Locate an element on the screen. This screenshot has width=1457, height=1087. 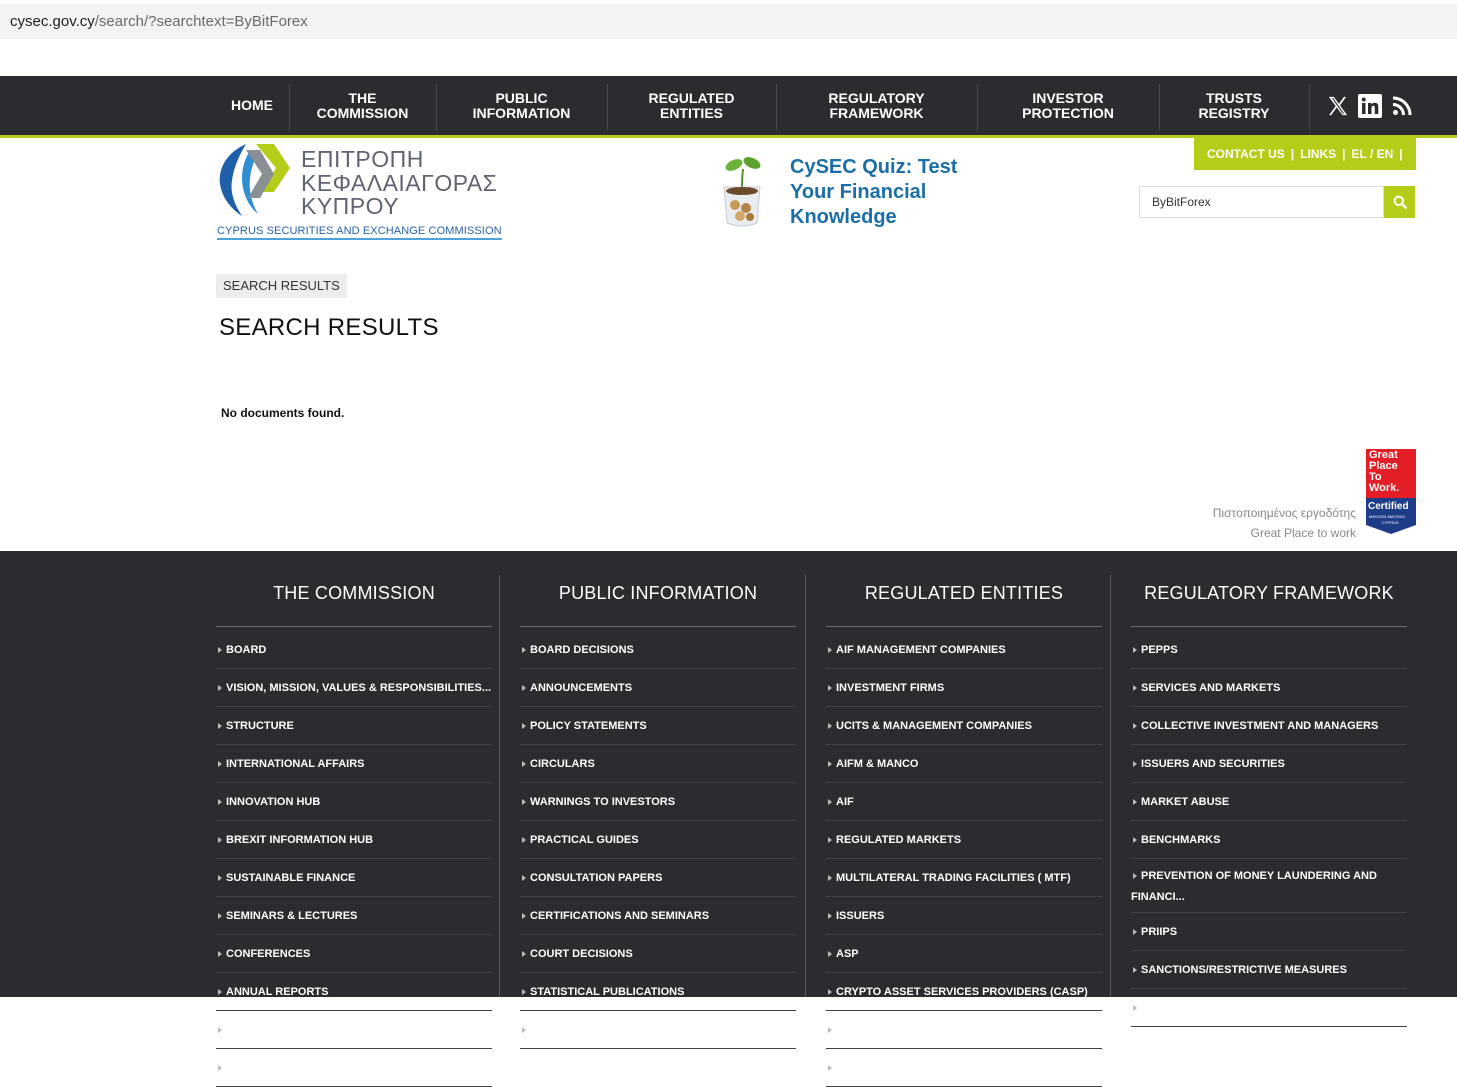
nav-public-information: PUBLIC INFORMATION is located at coordinates (521, 105).